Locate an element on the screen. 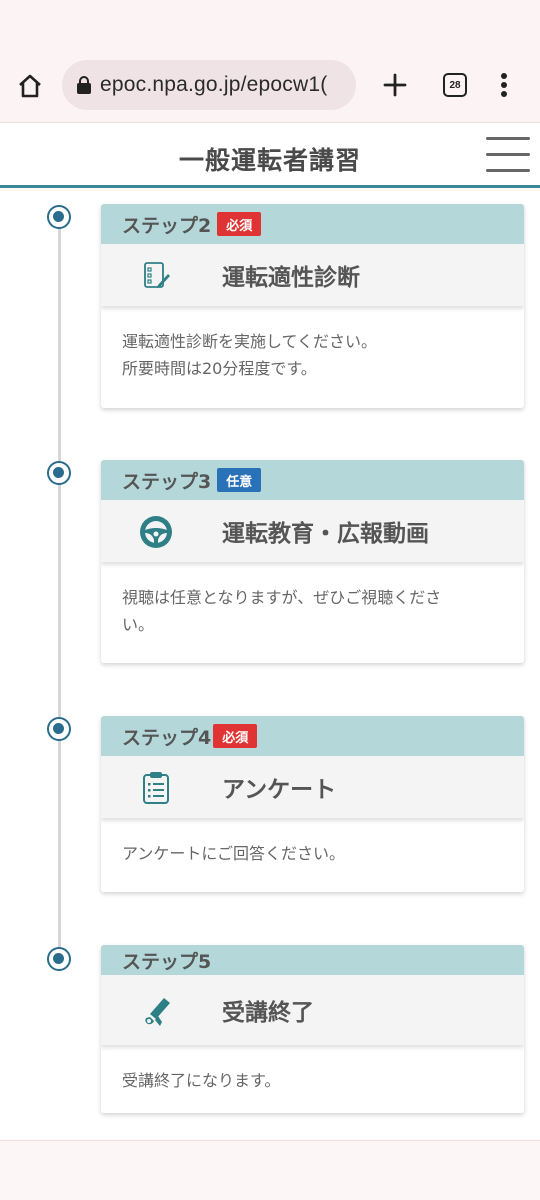 The height and width of the screenshot is (1200, 540). step-description: 視聴は任意となりますが、ぜひご視聴くださ い。 is located at coordinates (312, 600).